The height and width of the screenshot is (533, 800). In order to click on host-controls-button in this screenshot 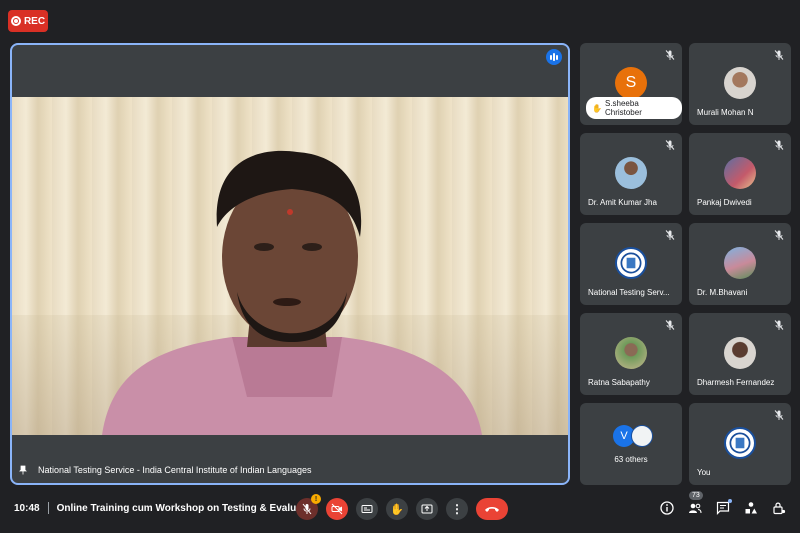, I will do `click(779, 508)`.